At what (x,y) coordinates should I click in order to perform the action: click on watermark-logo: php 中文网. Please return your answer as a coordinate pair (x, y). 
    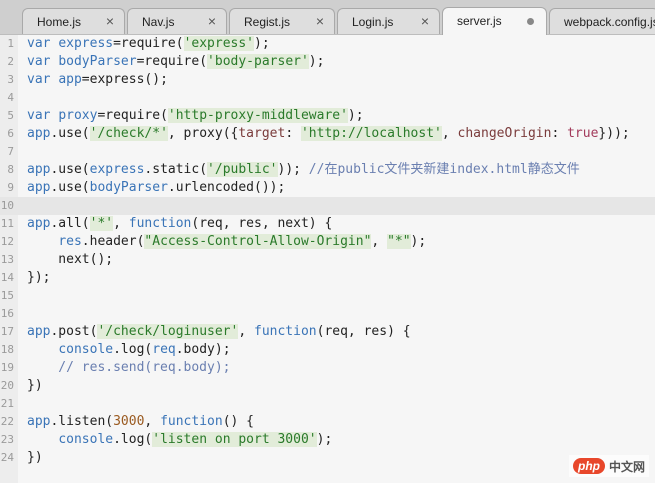
    Looking at the image, I should click on (608, 466).